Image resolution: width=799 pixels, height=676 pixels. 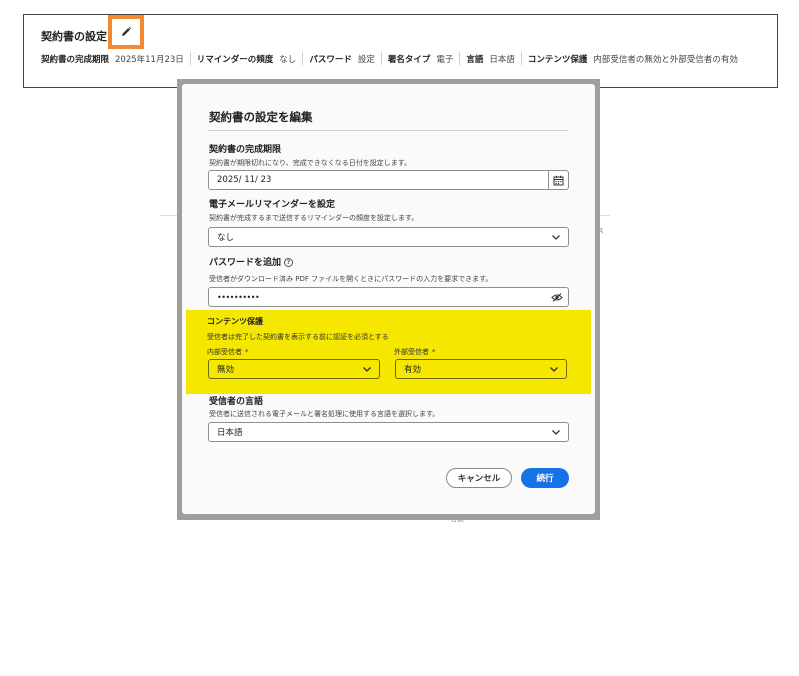 I want to click on language-description: 受信者に送信される電子メールと署名処理に使用する言語を選択します。, so click(x=324, y=414).